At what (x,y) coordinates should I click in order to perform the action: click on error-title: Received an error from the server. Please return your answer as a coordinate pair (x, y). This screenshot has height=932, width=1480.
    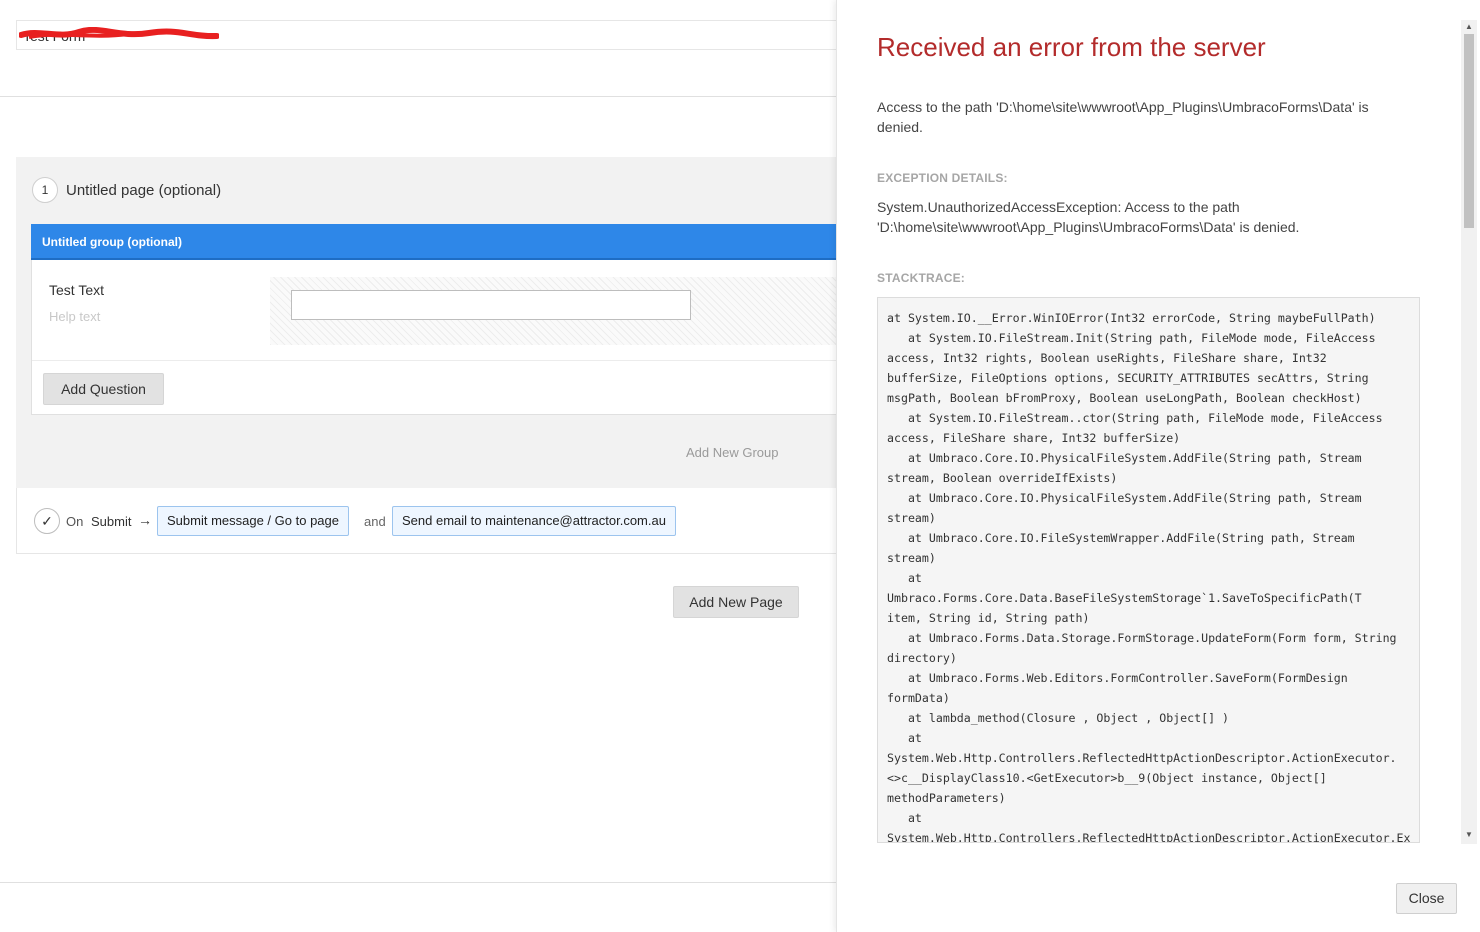
    Looking at the image, I should click on (1071, 47).